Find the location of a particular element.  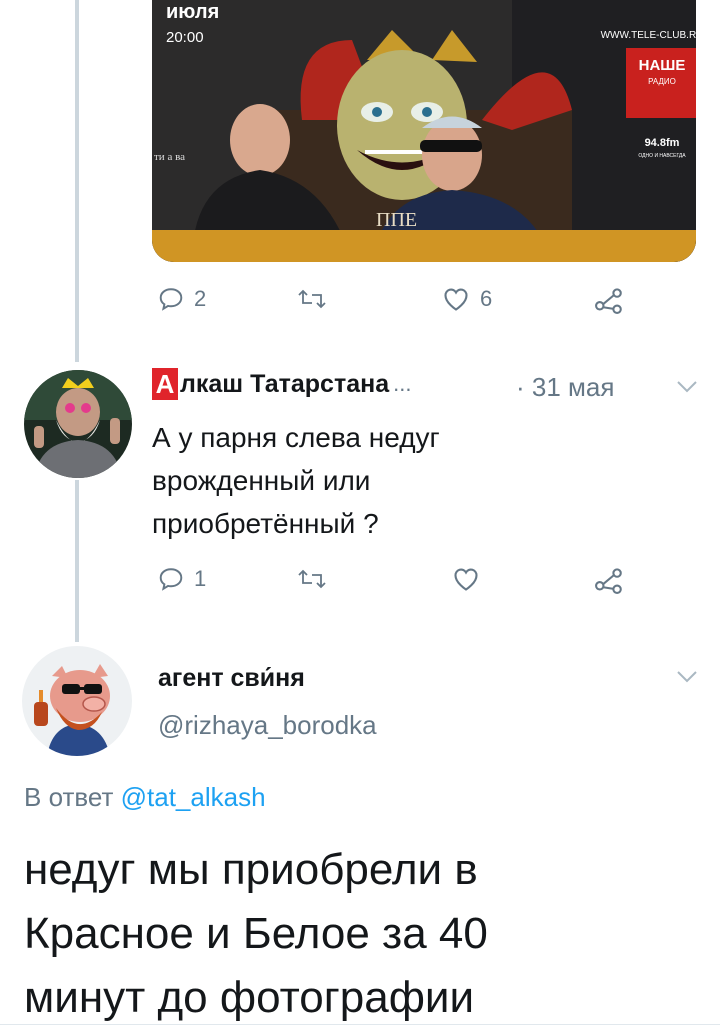

photo-time: 20:00 is located at coordinates (185, 37).